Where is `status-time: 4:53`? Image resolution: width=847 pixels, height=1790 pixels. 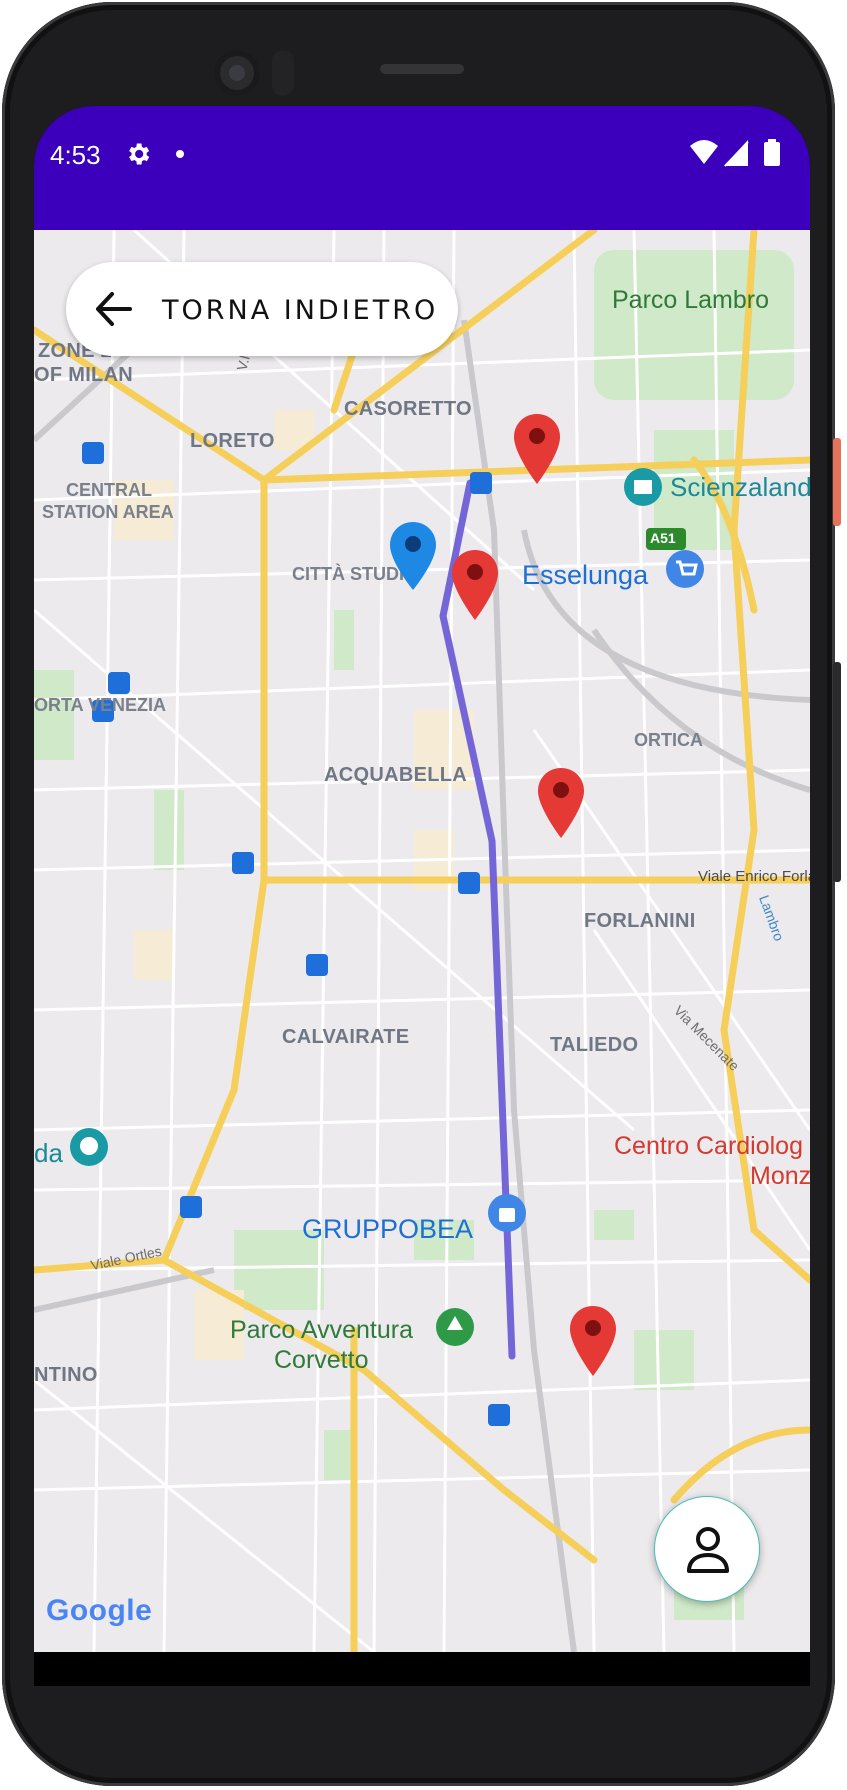
status-time: 4:53 is located at coordinates (75, 155).